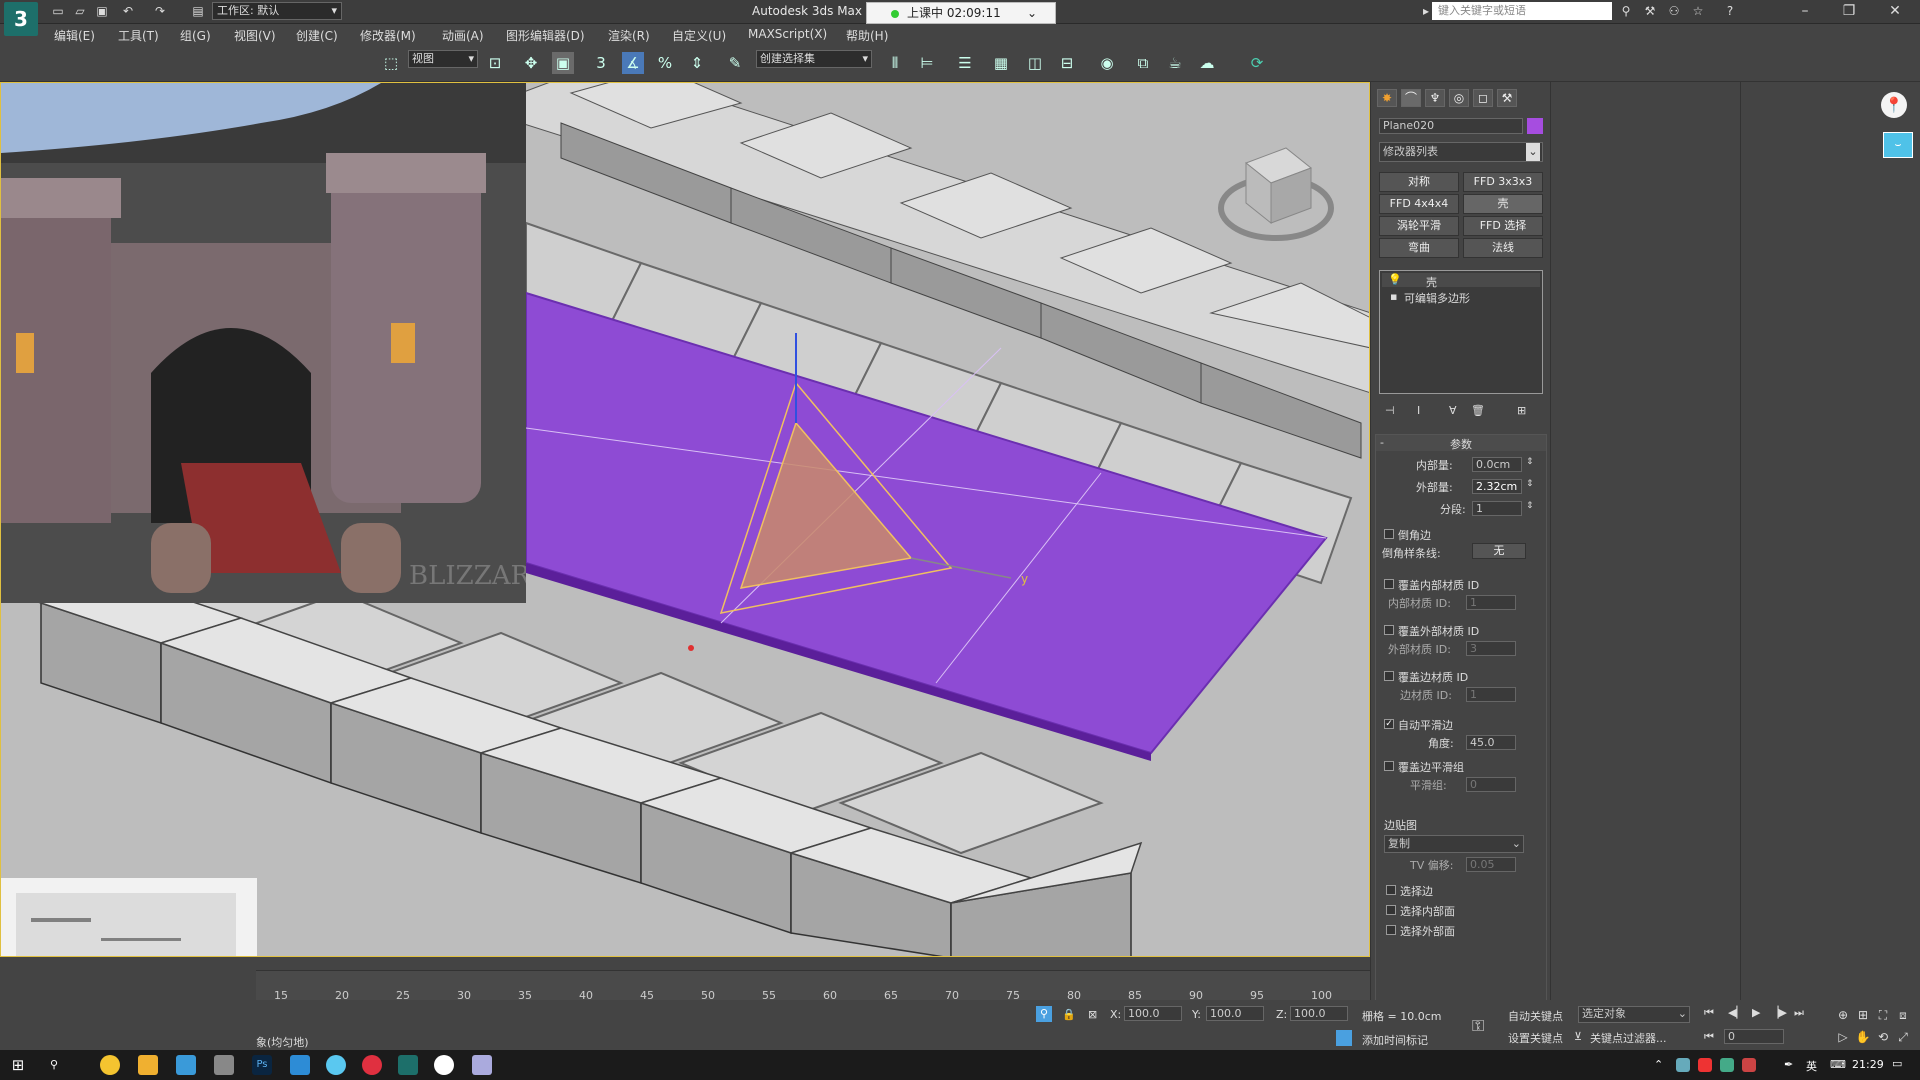 The height and width of the screenshot is (1080, 1920). Describe the element at coordinates (1805, 11) in the screenshot. I see `minimize-icon: –` at that location.